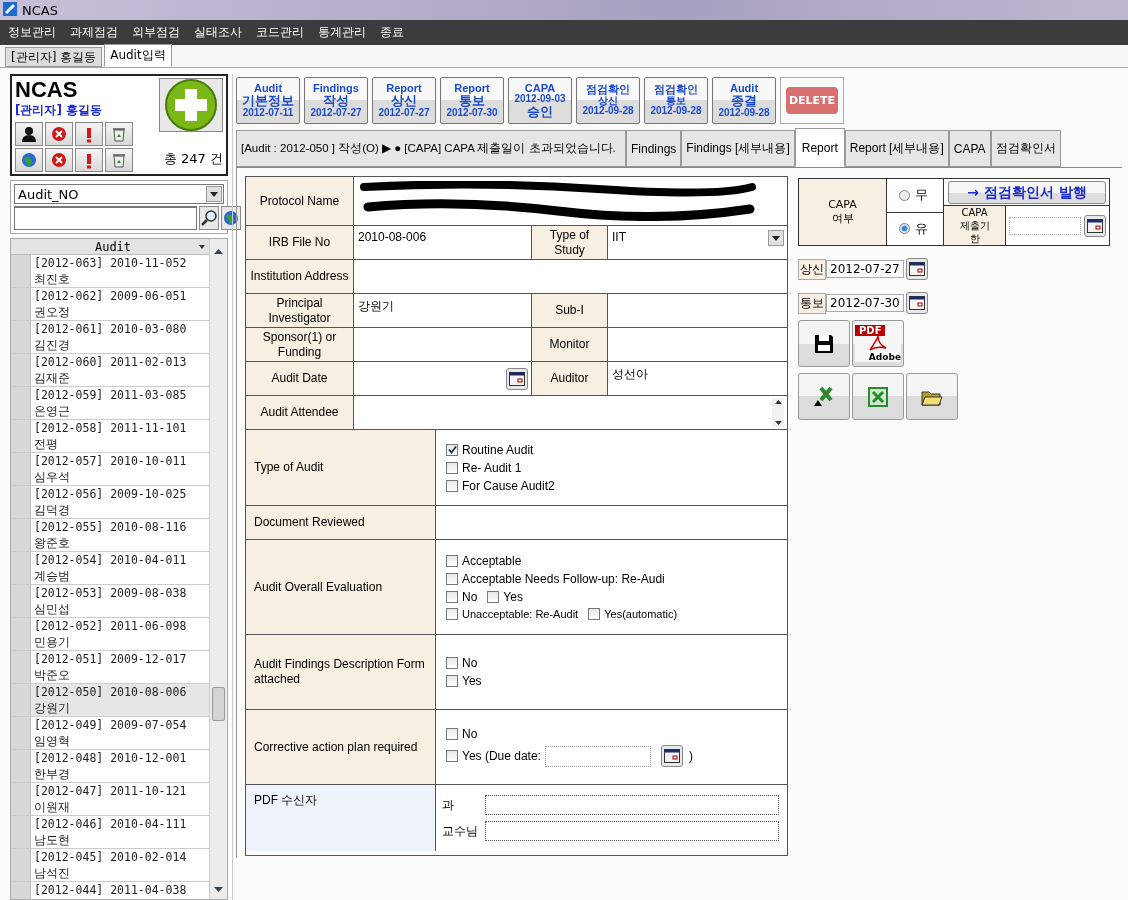  I want to click on save-button, so click(824, 343).